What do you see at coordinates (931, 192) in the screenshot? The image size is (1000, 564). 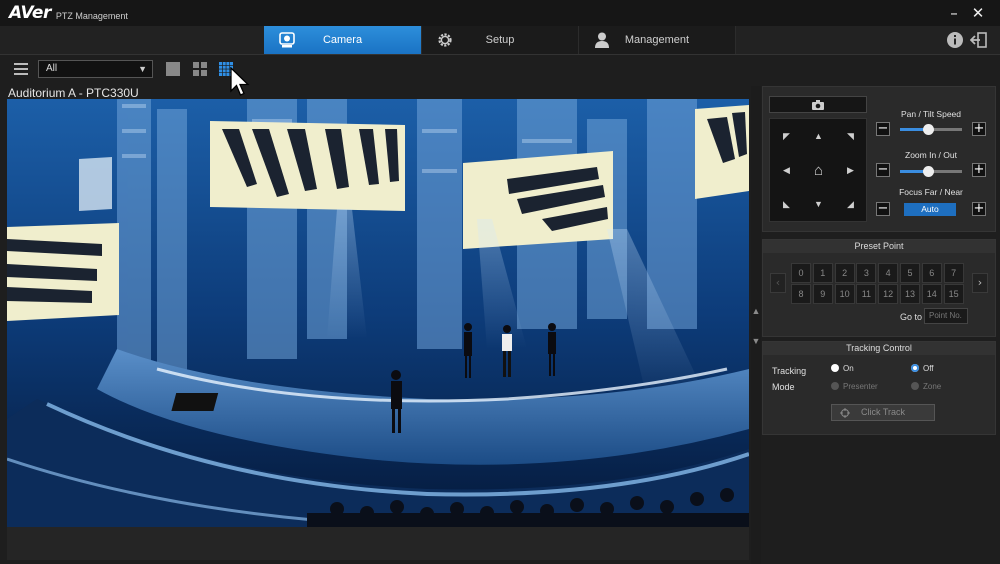 I see `focus-label: Focus Far / Near` at bounding box center [931, 192].